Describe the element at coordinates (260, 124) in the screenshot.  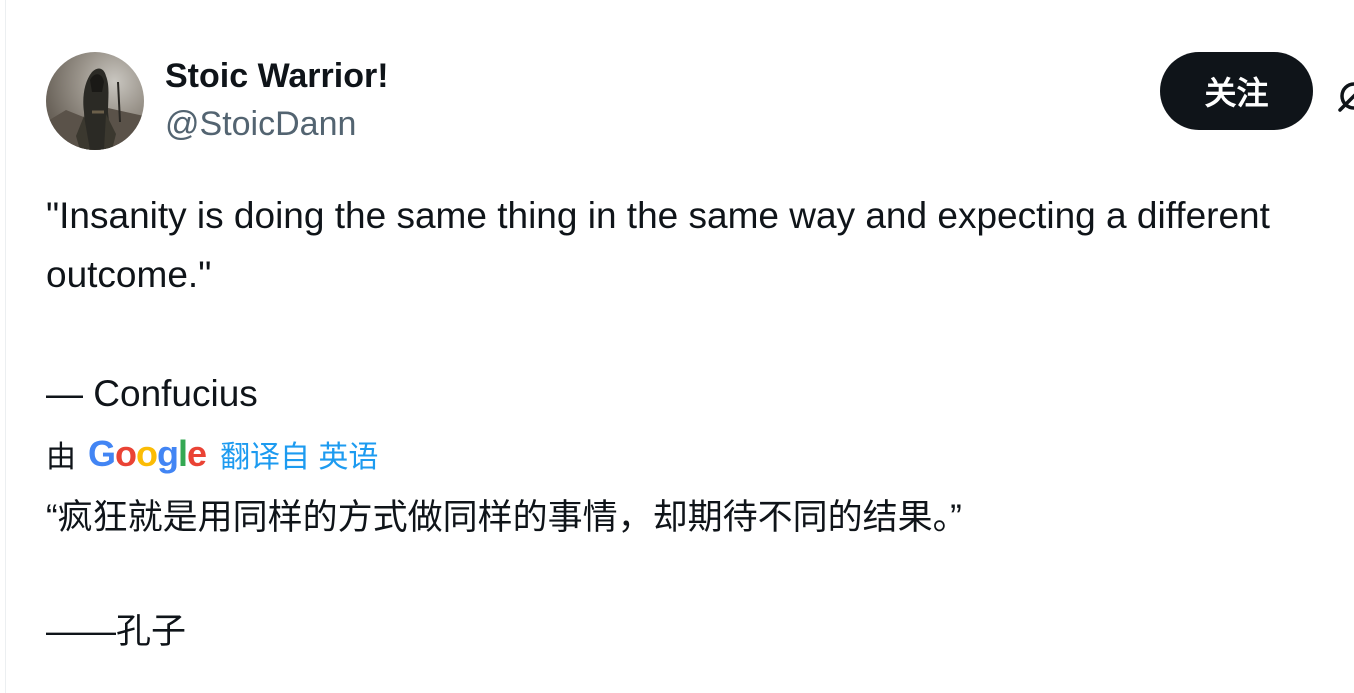
I see `author-handle: @StoicDann` at that location.